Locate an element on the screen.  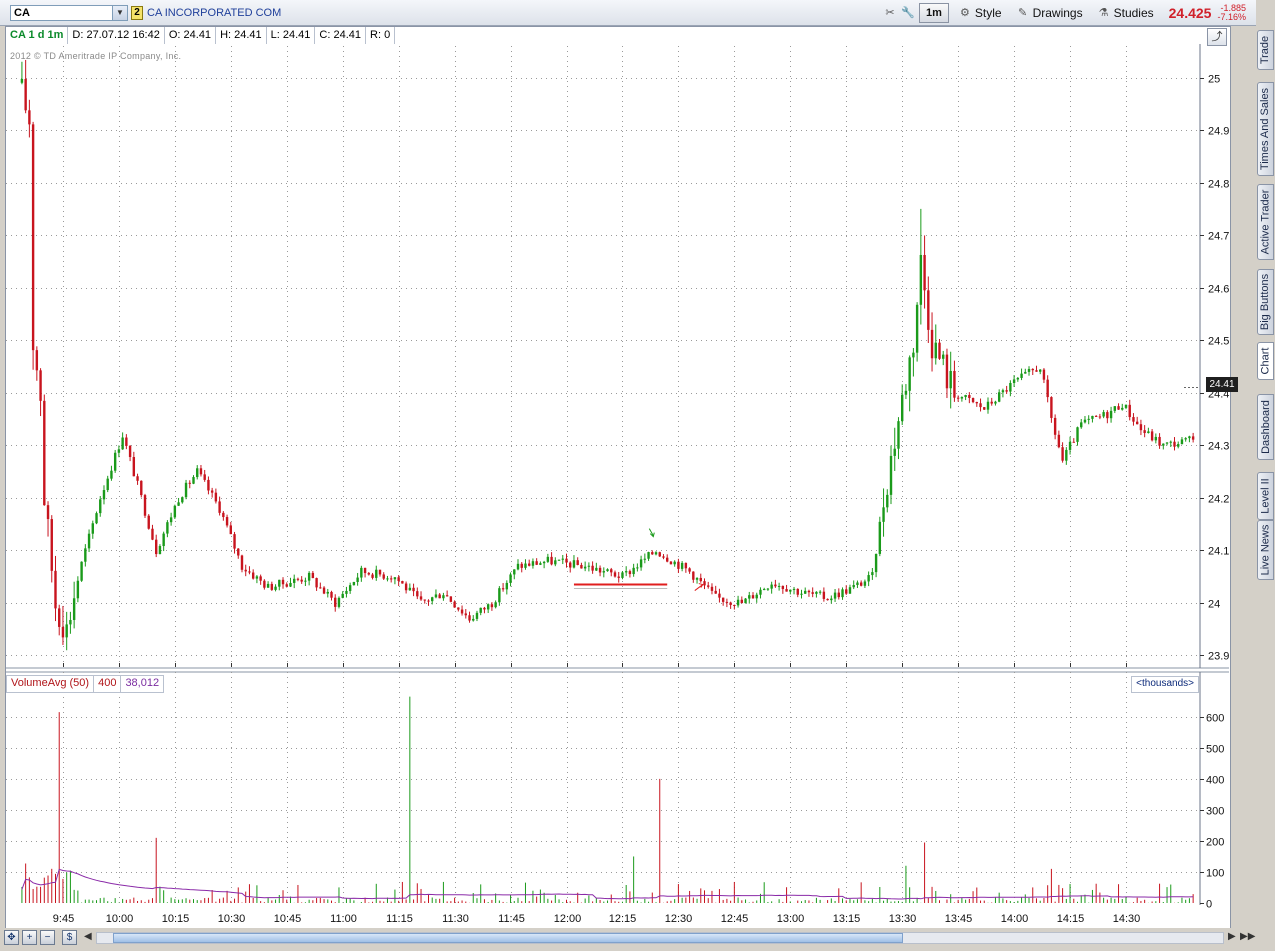
bar-low: L: 24.41 is located at coordinates (291, 35).